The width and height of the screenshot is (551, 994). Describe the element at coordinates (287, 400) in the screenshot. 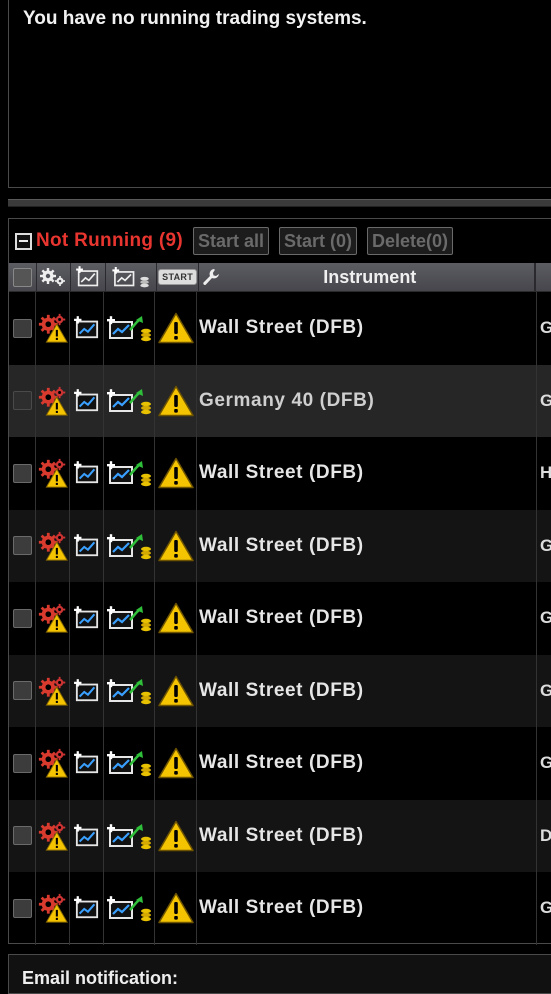

I see `instrument-name: Germany 40 (DFB)` at that location.